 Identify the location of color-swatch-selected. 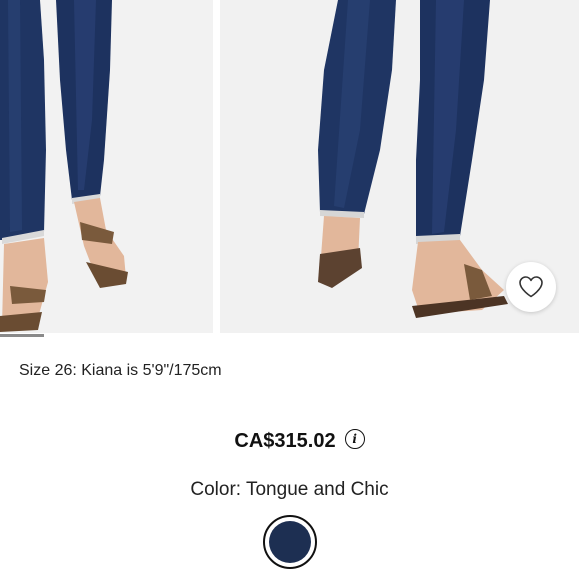
(290, 542).